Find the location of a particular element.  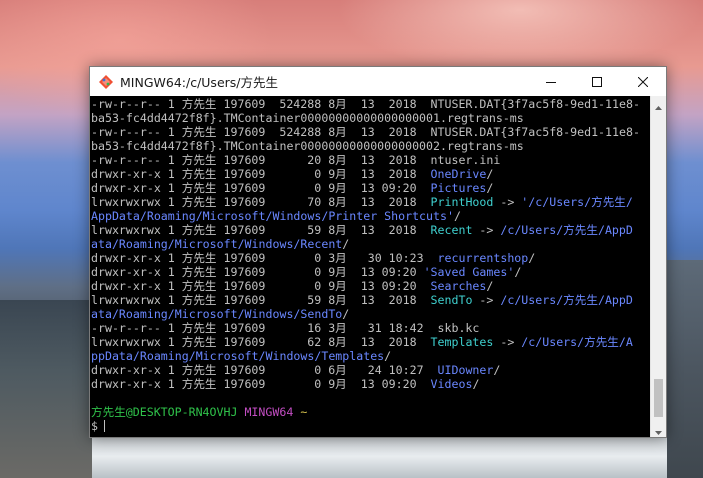

maximize-button is located at coordinates (597, 81).